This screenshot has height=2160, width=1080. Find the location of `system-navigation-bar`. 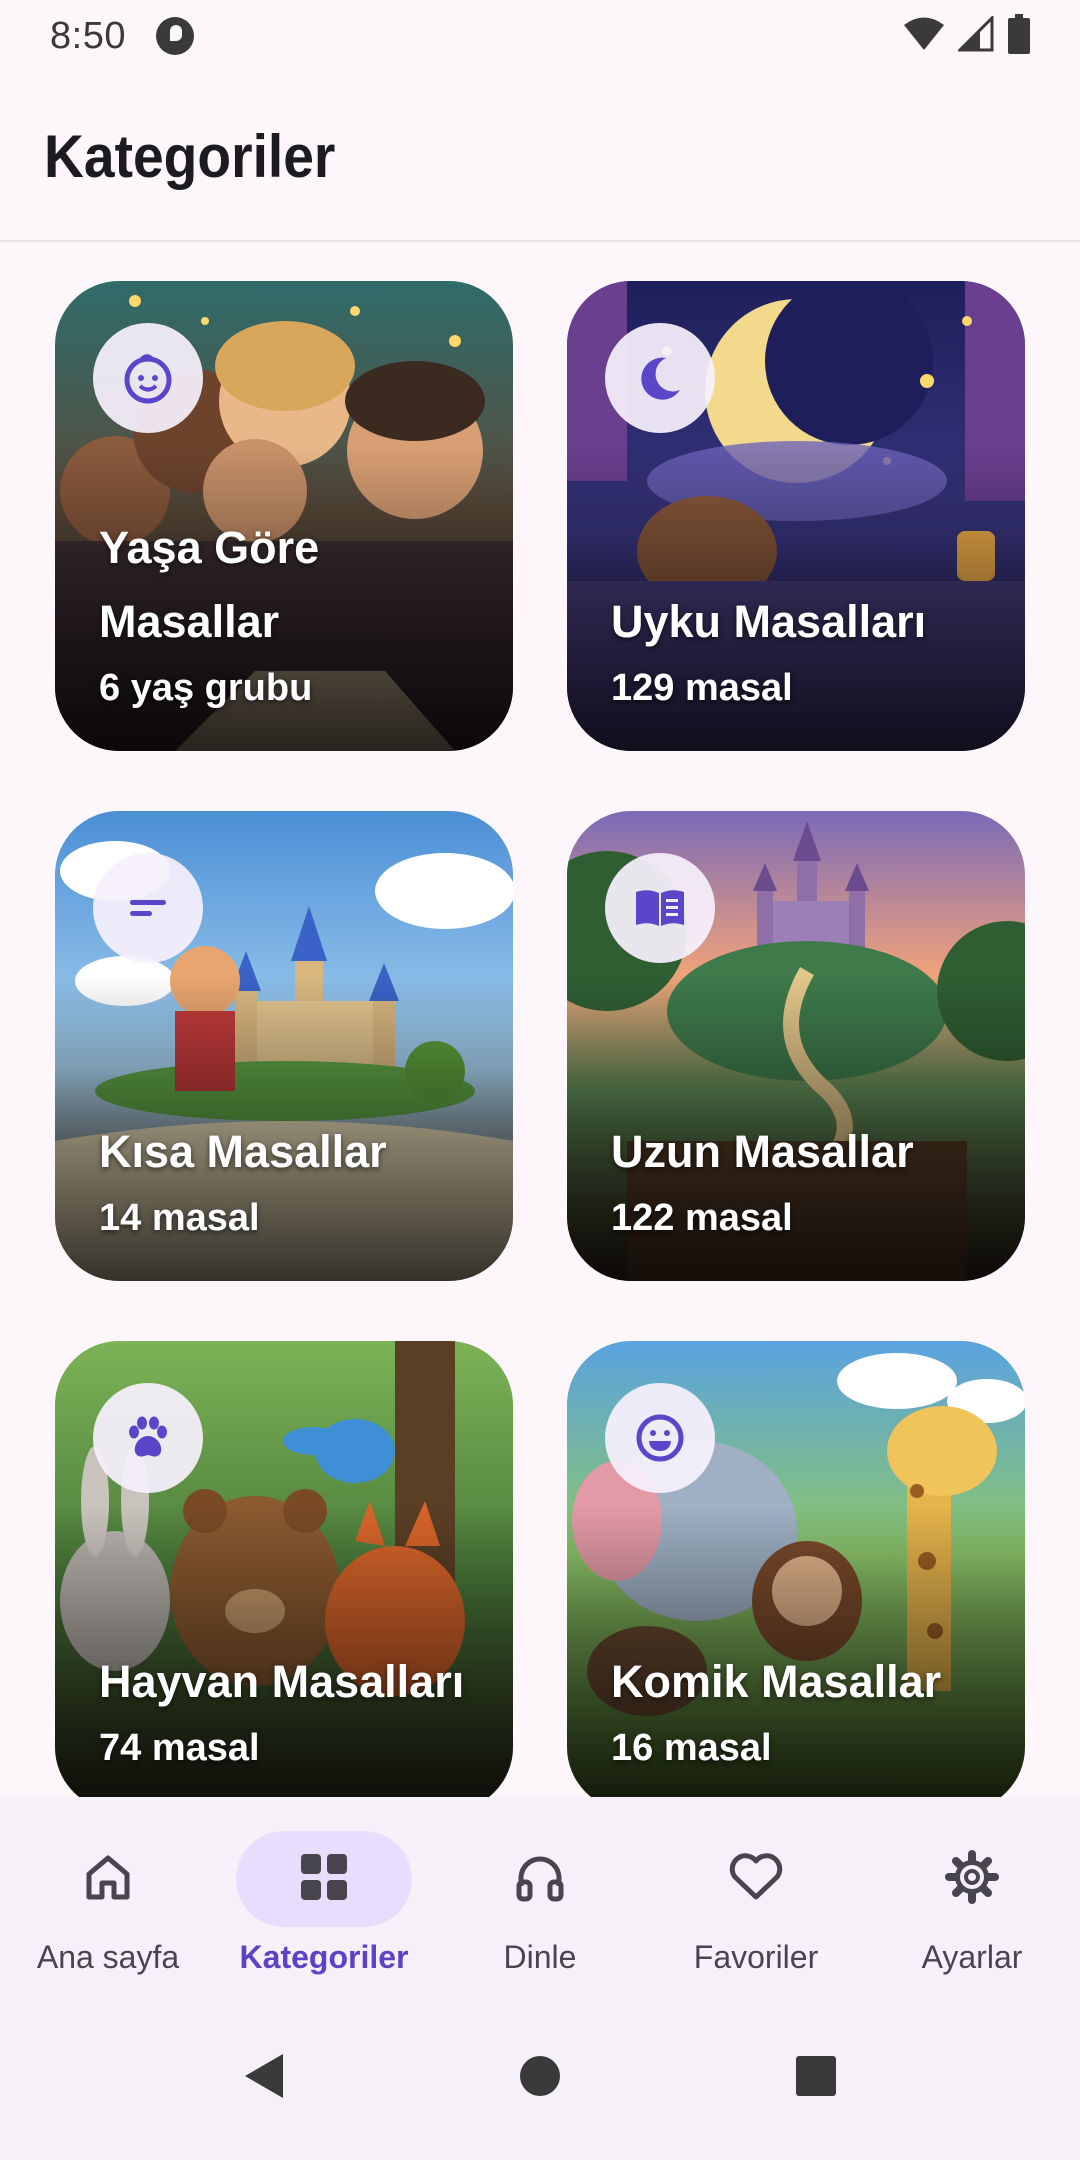

system-navigation-bar is located at coordinates (540, 2076).